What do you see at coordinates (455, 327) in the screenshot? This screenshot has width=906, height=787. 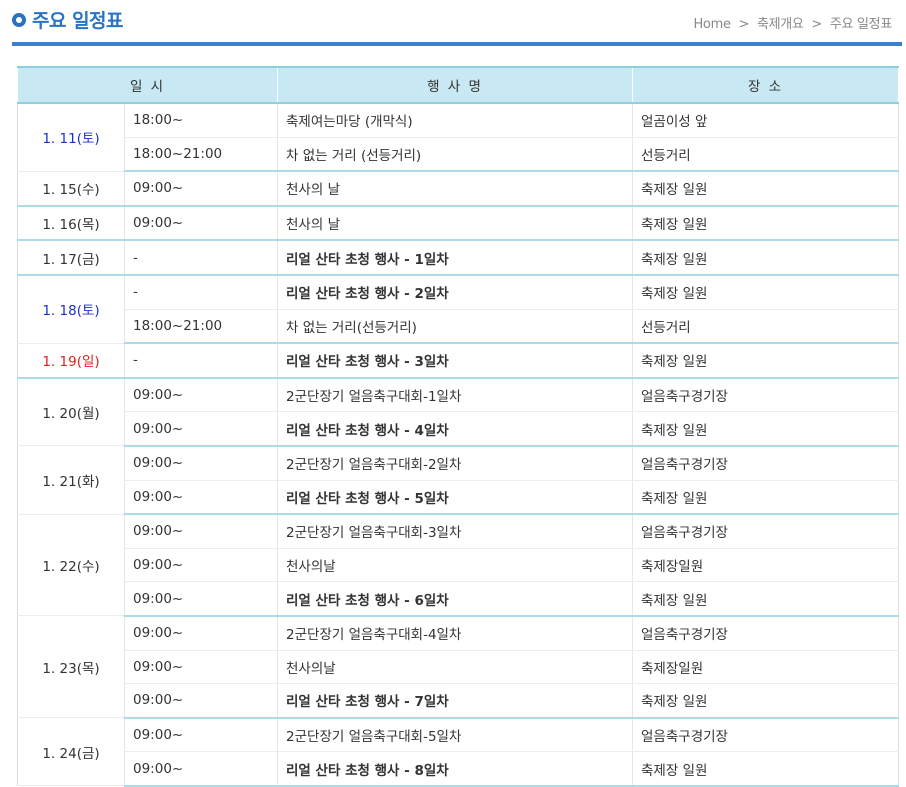 I see `event-name-cell: 차 없는 거리(선등거리)` at bounding box center [455, 327].